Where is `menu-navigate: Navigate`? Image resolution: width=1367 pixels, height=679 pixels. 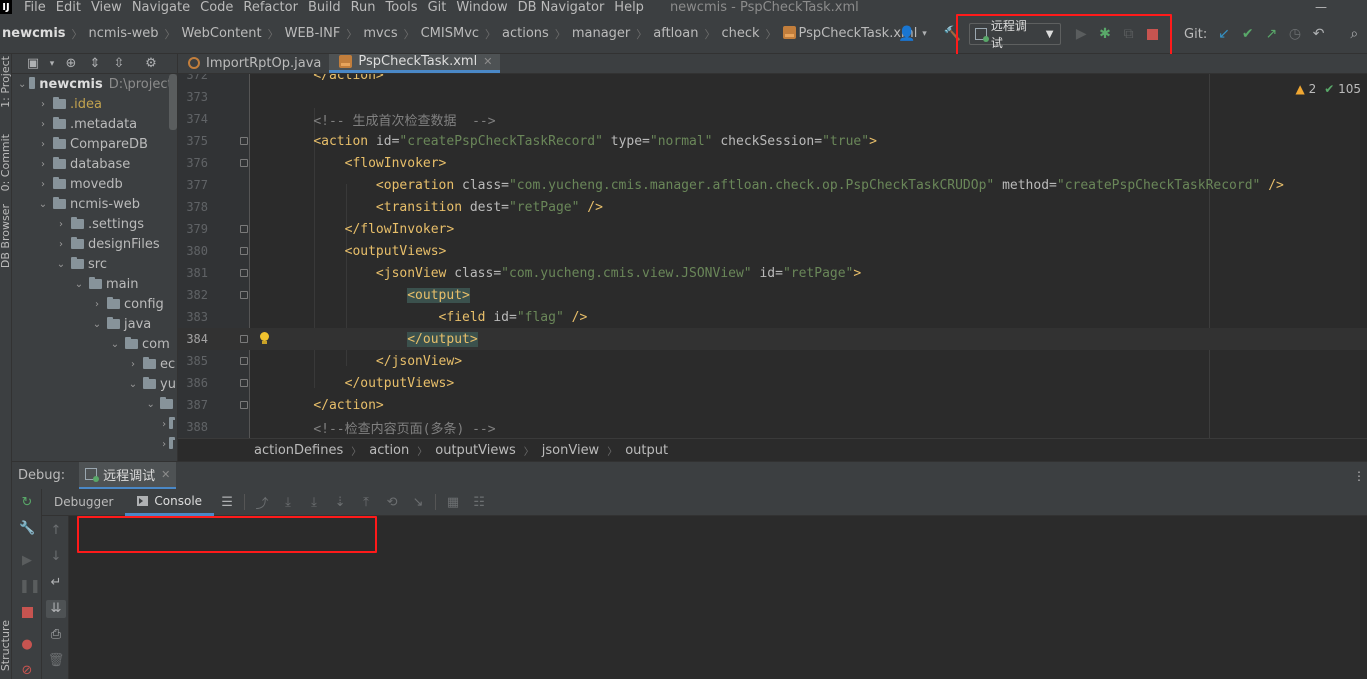 menu-navigate: Navigate is located at coordinates (161, 7).